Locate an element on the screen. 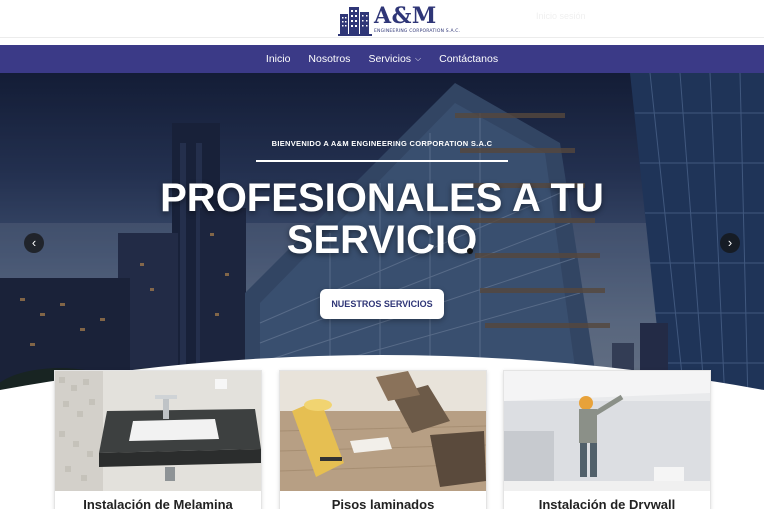  brand-name: A&M is located at coordinates (405, 16).